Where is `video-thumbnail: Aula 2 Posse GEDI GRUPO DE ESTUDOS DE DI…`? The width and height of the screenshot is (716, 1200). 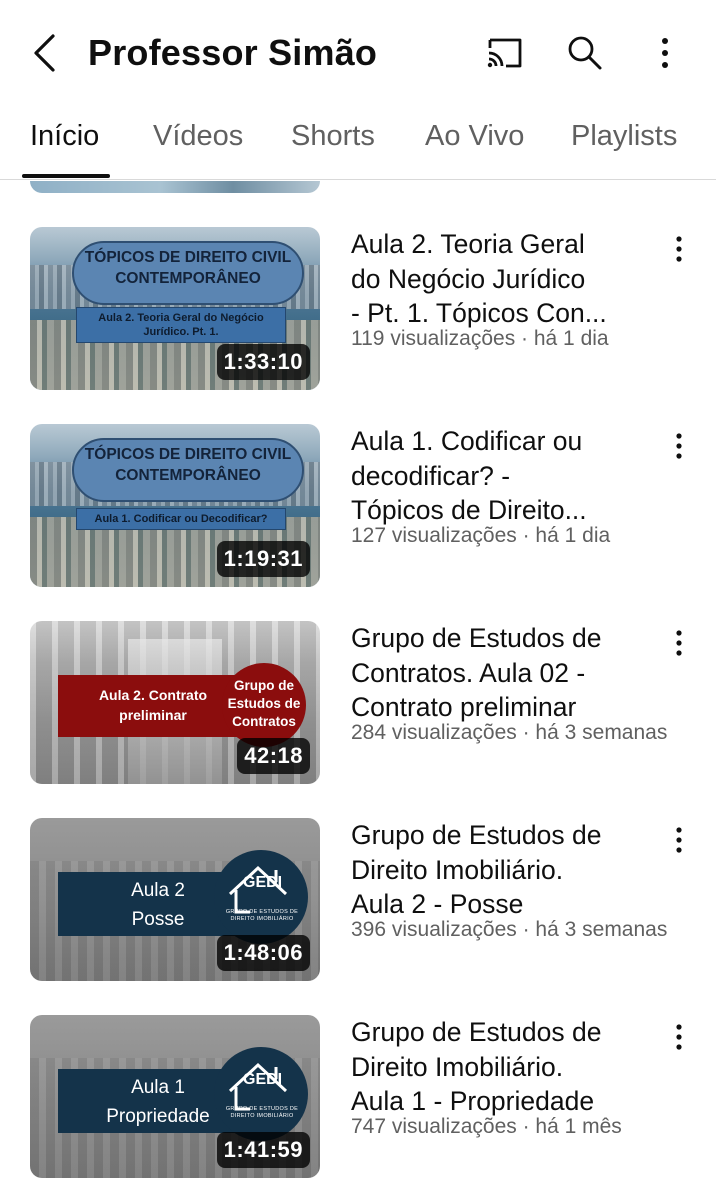 video-thumbnail: Aula 2 Posse GEDI GRUPO DE ESTUDOS DE DI… is located at coordinates (175, 899).